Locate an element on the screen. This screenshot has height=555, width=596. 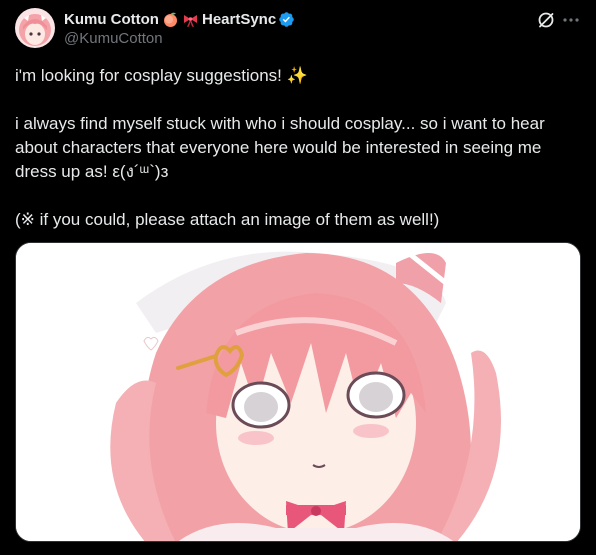
avatar-image is located at coordinates (35, 28).